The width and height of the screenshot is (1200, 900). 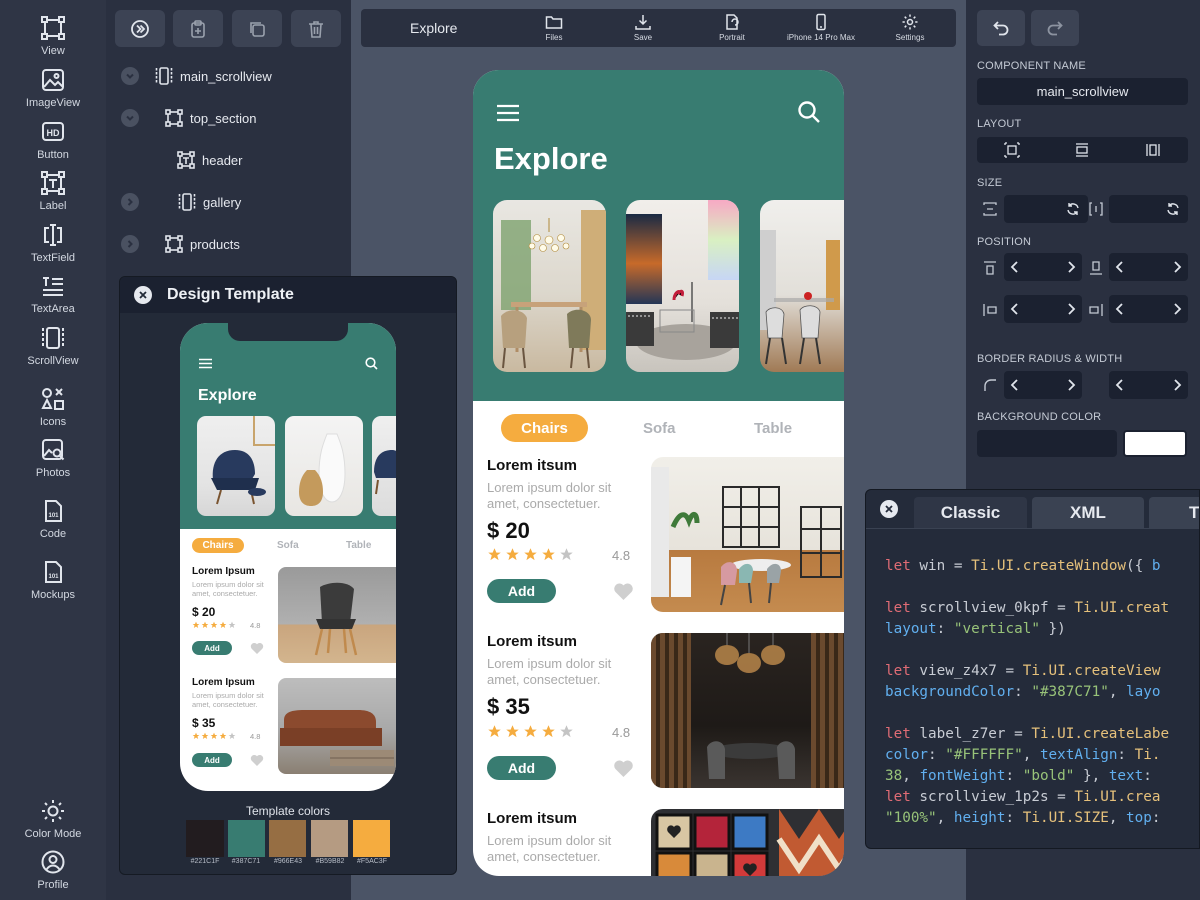 What do you see at coordinates (1174, 512) in the screenshot?
I see `tab-third: T` at bounding box center [1174, 512].